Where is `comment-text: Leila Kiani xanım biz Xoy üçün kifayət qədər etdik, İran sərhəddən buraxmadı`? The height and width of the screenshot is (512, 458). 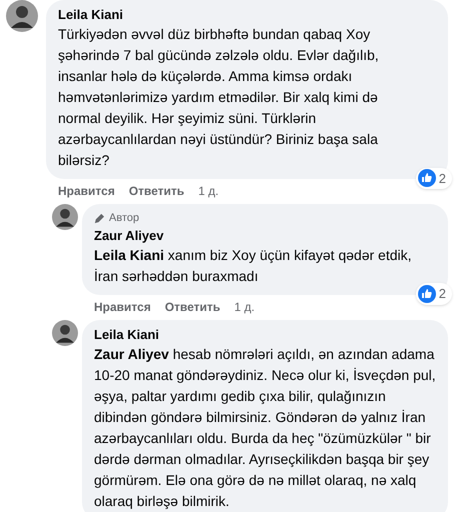
comment-text: Leila Kiani xanım biz Xoy üçün kifayət qədər etdik, İran sərhəddən buraxmadı is located at coordinates (253, 266).